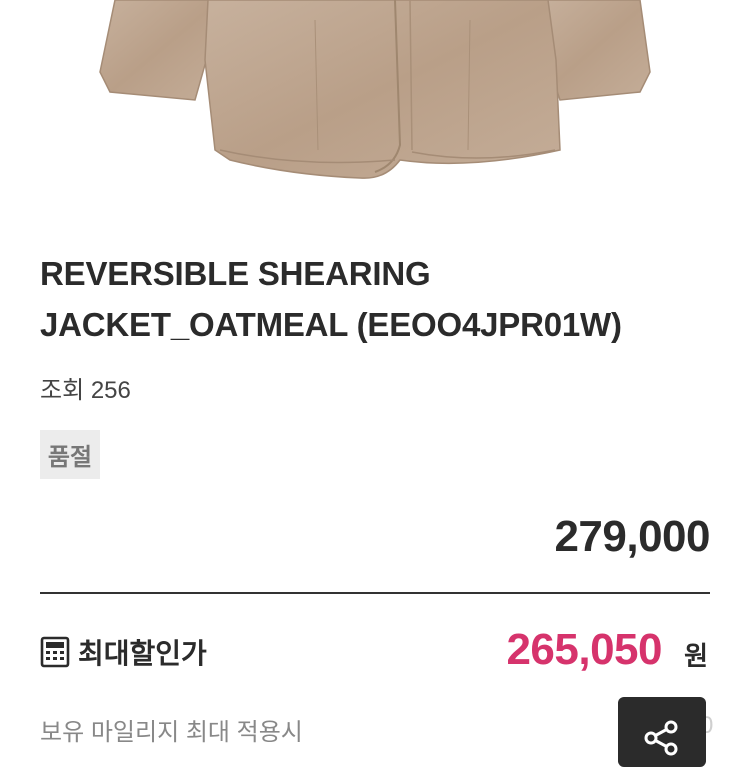 Image resolution: width=750 pixels, height=767 pixels. I want to click on share-icon, so click(661, 738).